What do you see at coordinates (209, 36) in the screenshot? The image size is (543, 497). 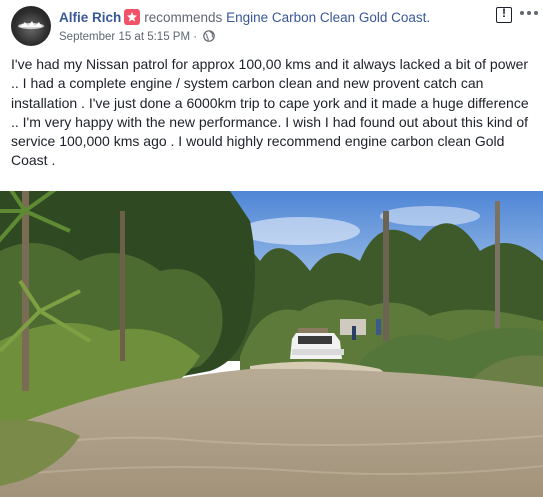 I see `globe-icon` at bounding box center [209, 36].